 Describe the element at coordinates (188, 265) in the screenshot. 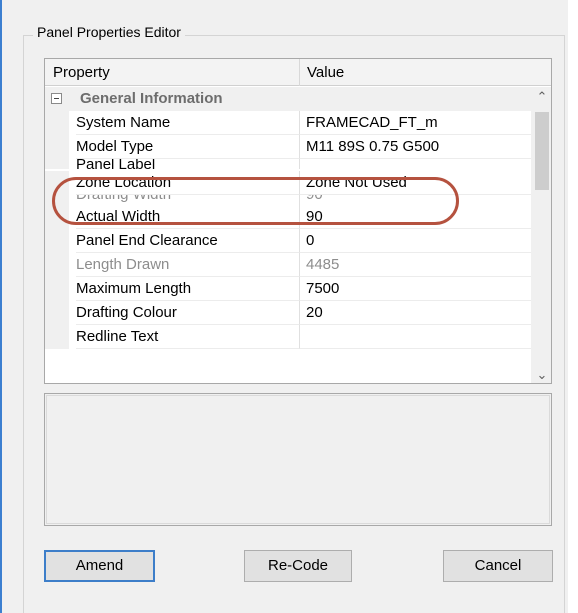

I see `property-name: Length Drawn` at that location.